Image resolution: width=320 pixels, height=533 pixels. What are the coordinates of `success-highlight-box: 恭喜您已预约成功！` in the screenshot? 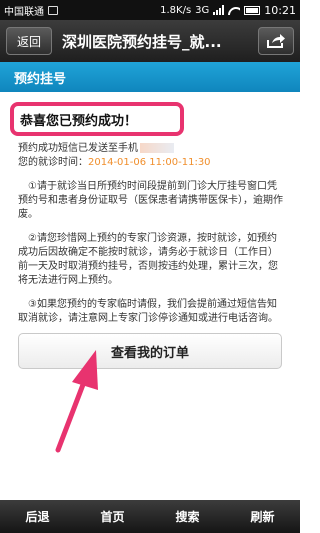 It's located at (97, 119).